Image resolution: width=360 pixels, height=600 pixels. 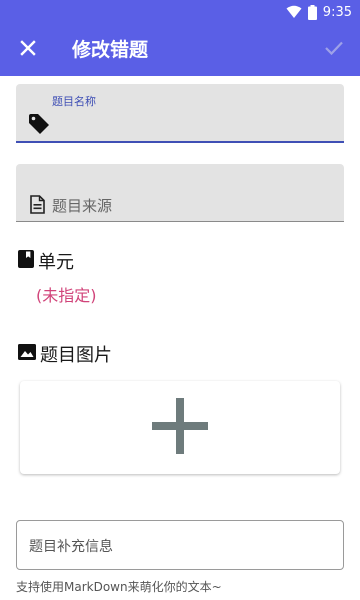 What do you see at coordinates (119, 587) in the screenshot?
I see `markdown-hint: 支持使用MarkDown来萌化你的文本~` at bounding box center [119, 587].